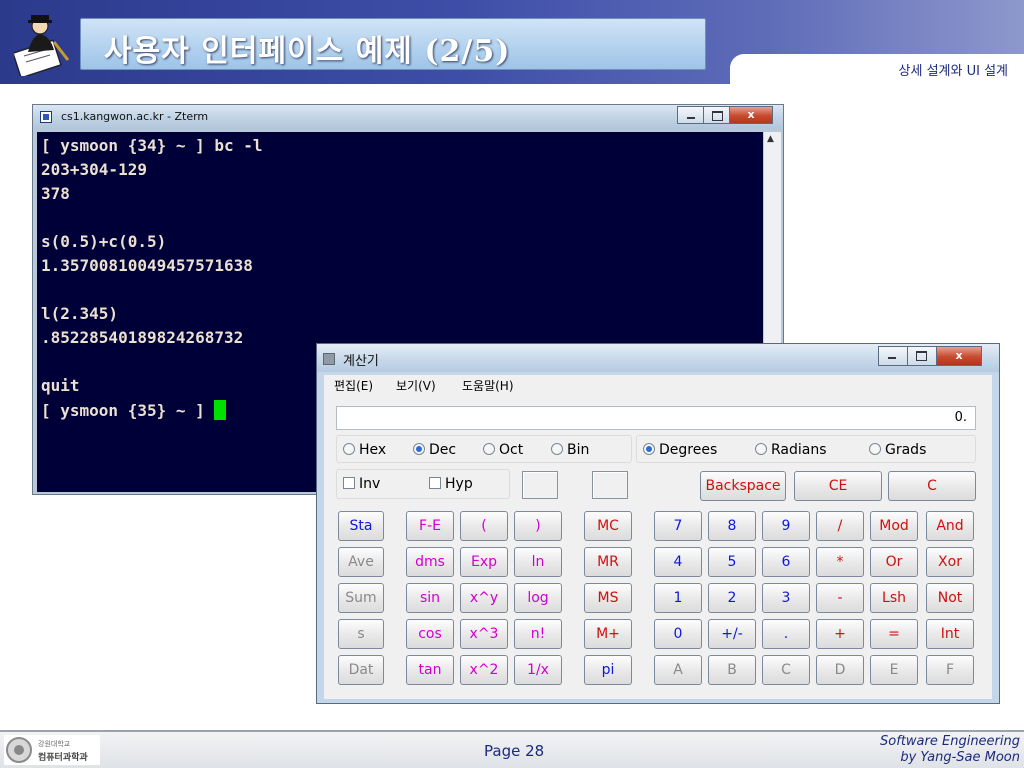  Describe the element at coordinates (608, 598) in the screenshot. I see `memory-store-button: MS` at that location.